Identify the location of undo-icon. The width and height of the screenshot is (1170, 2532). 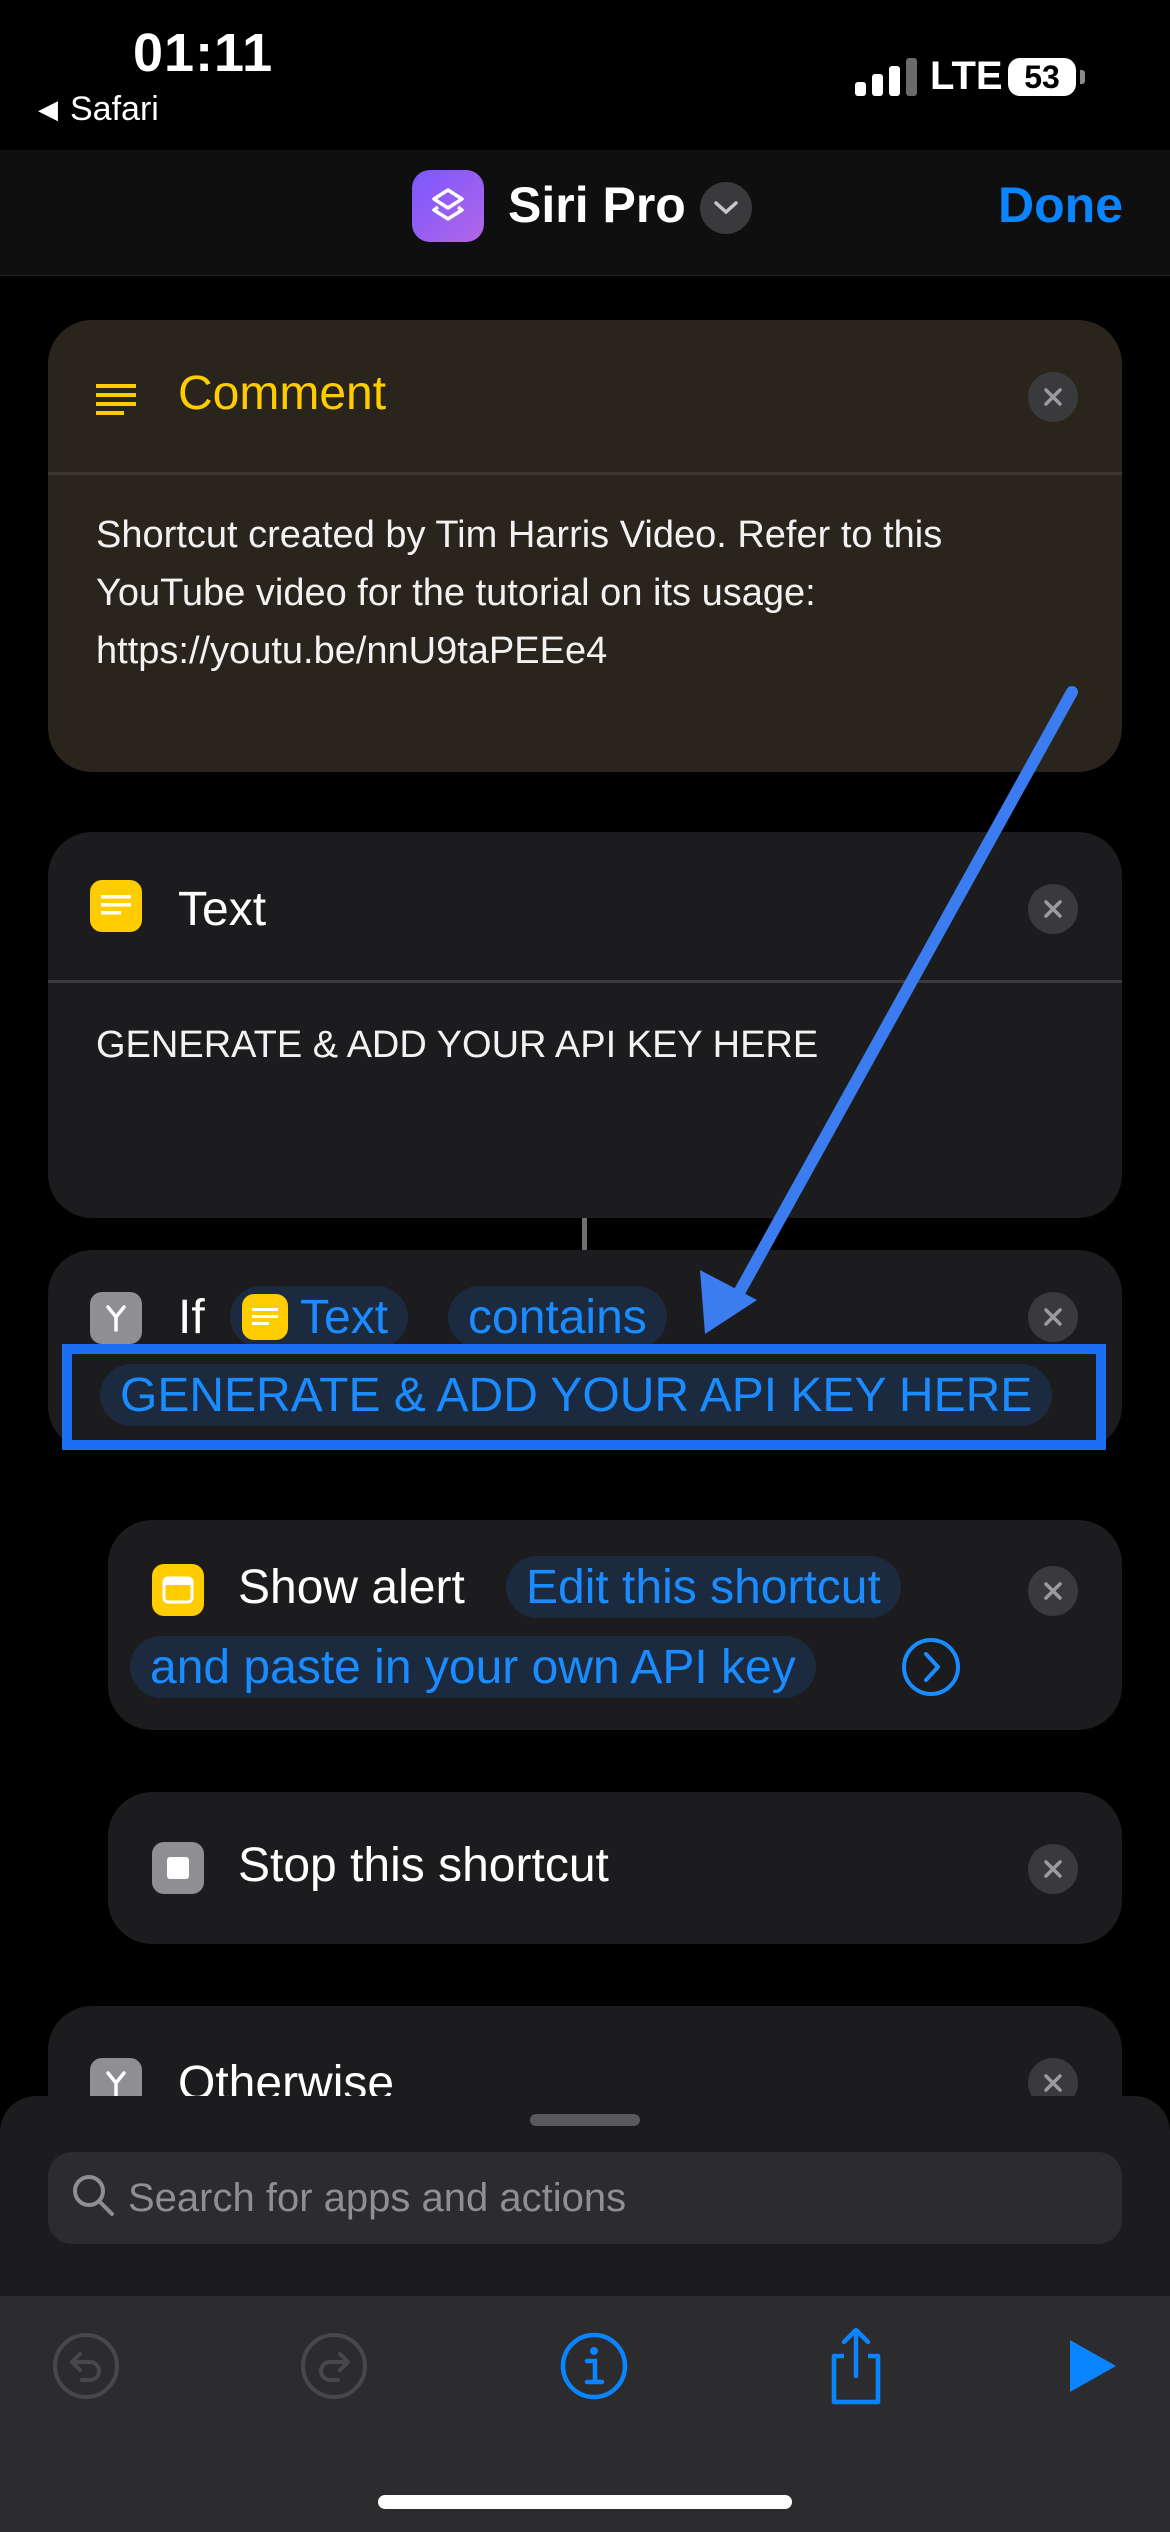
(86, 2366).